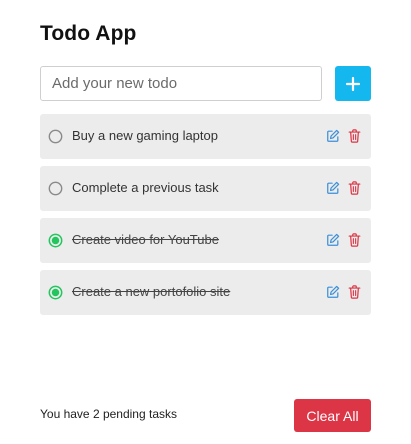  I want to click on app-title: Todo App, so click(88, 33).